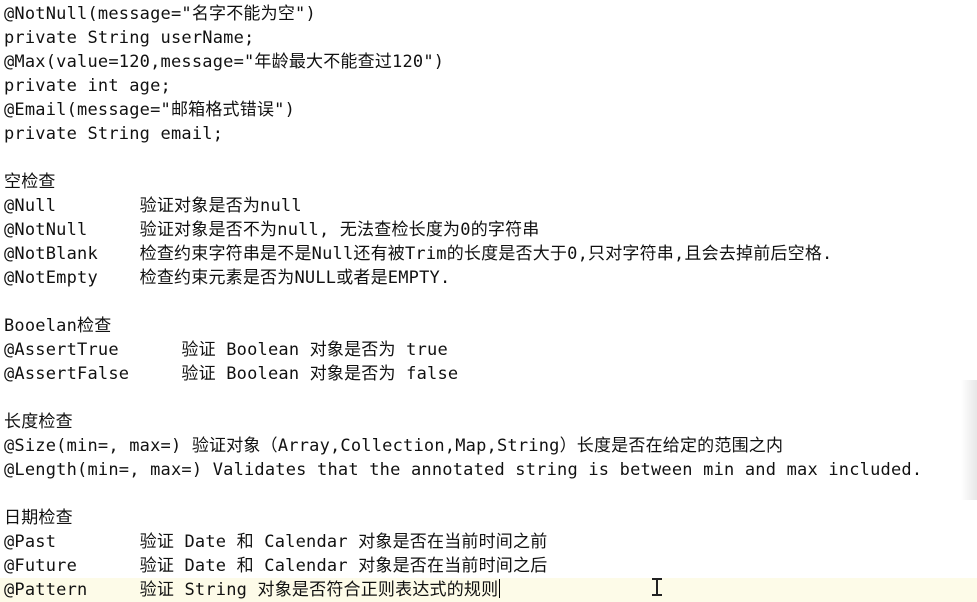 Image resolution: width=977 pixels, height=602 pixels. What do you see at coordinates (38, 518) in the screenshot?
I see `section-heading: 日期检查` at bounding box center [38, 518].